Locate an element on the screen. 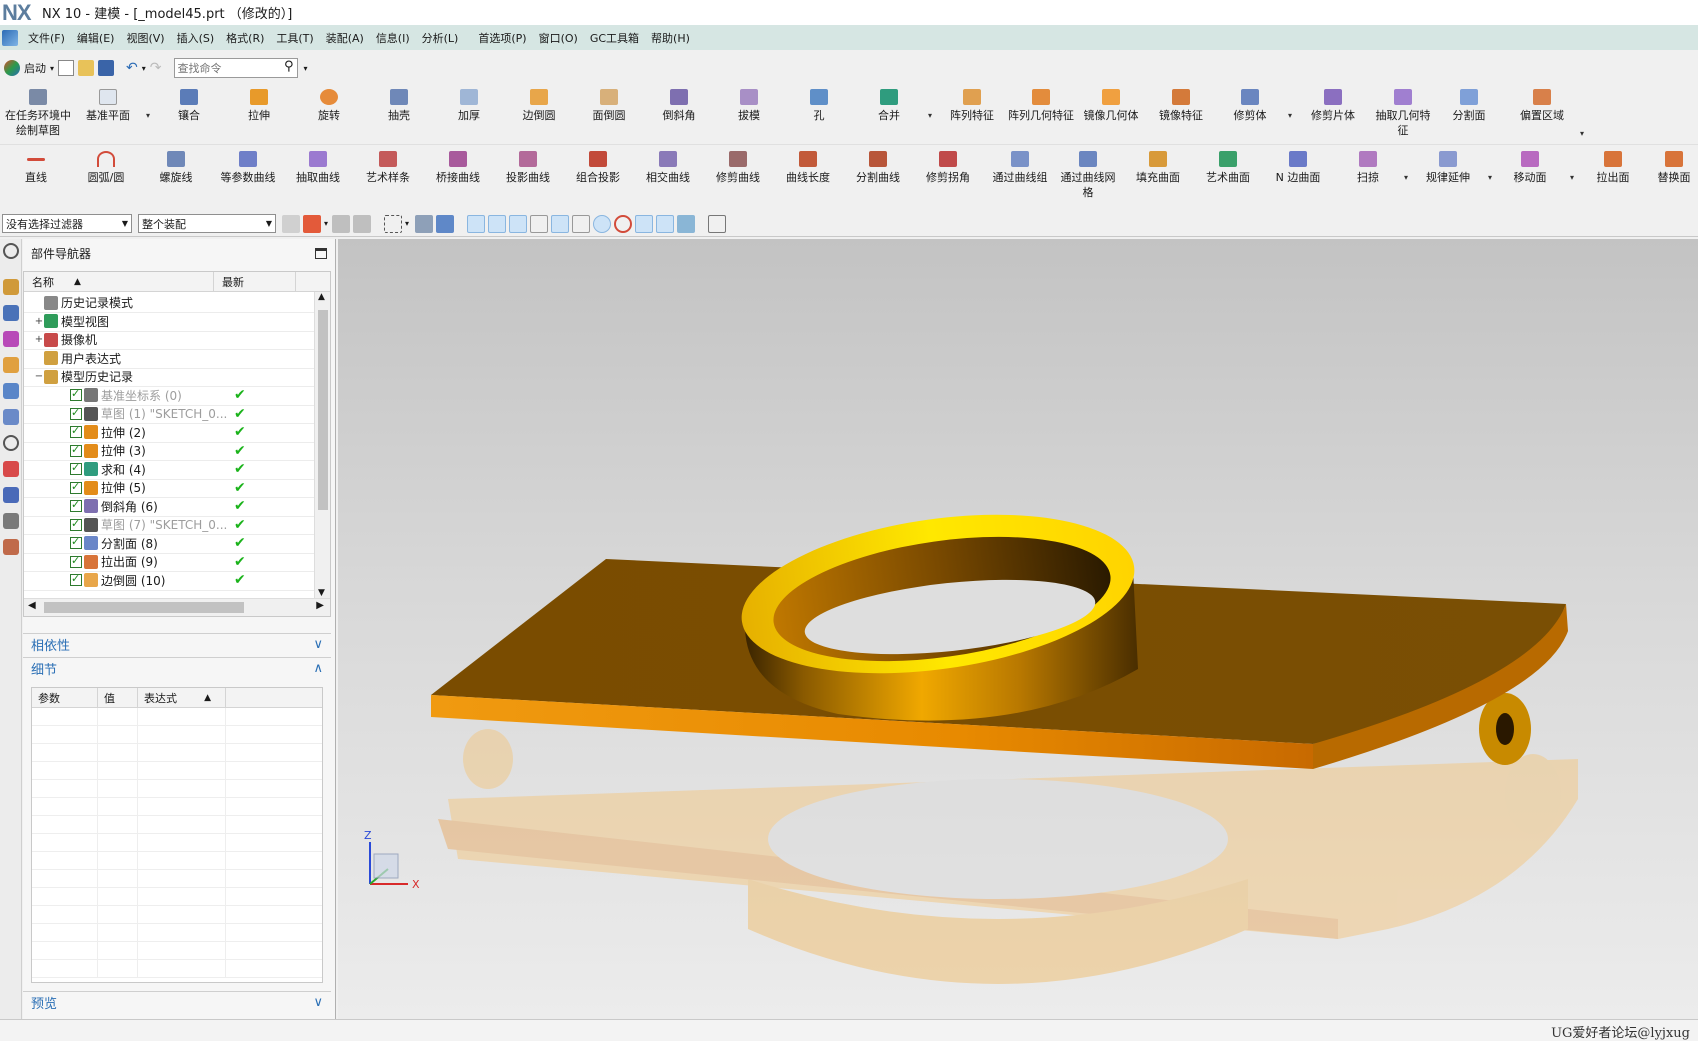 This screenshot has width=1698, height=1041. sketch-in-task-button: 在任务环境中绘制草图 is located at coordinates (38, 113).